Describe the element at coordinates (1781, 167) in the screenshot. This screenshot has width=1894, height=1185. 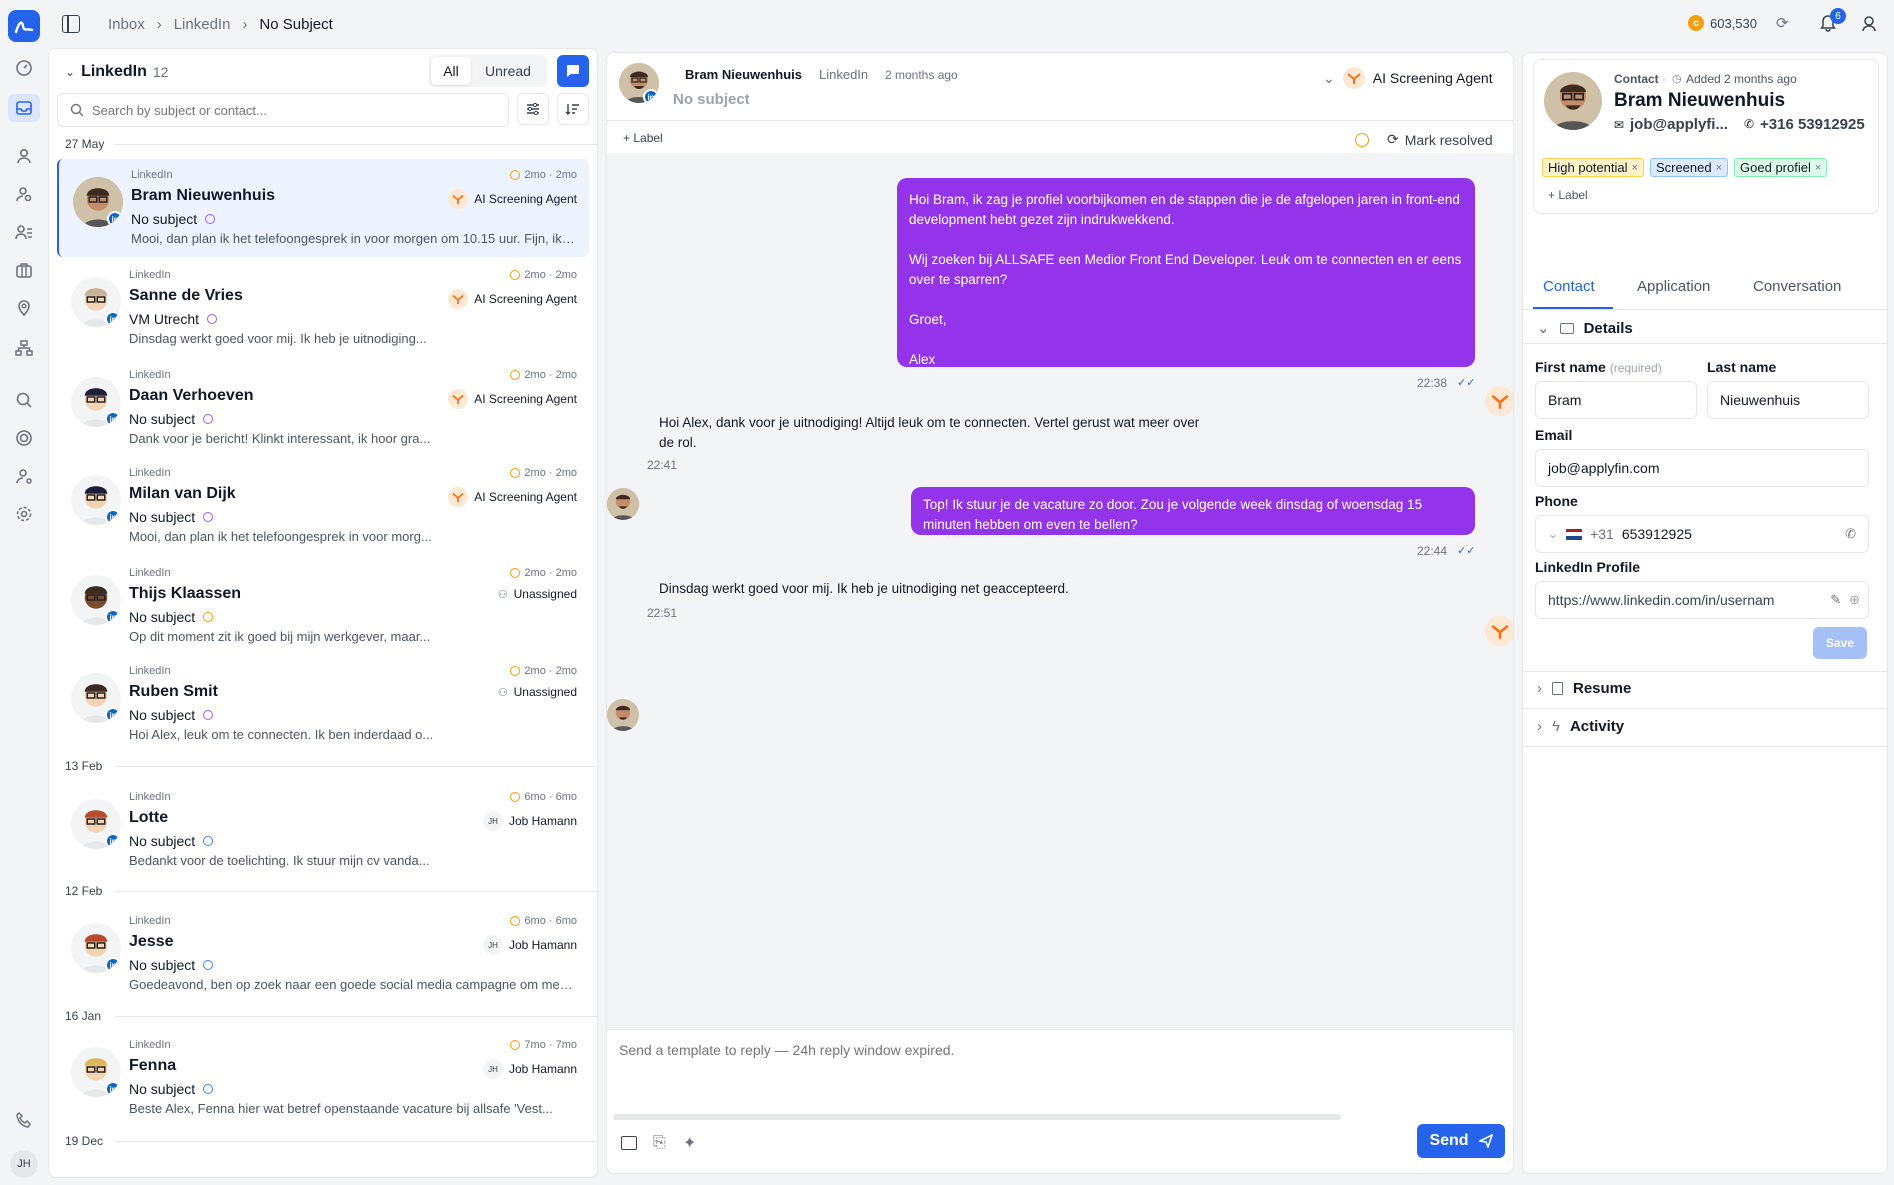
I see `contact-tag: Goed profiel ×` at that location.